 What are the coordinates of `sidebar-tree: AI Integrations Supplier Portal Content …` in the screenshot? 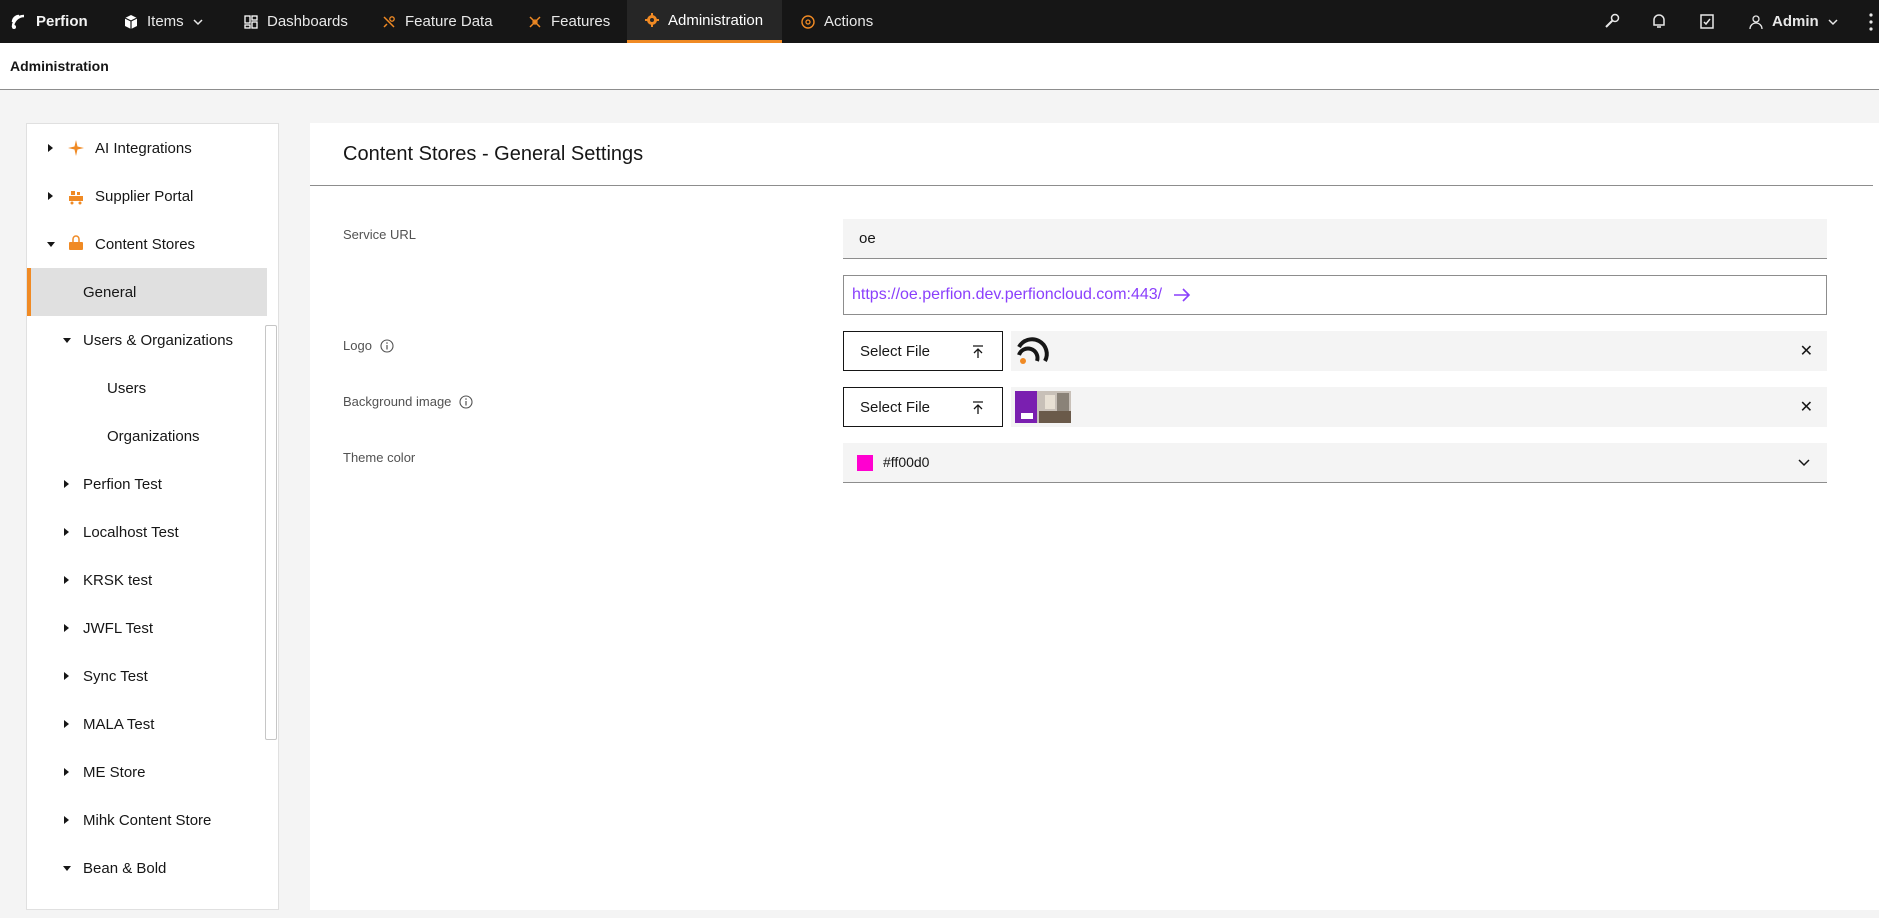 It's located at (152, 516).